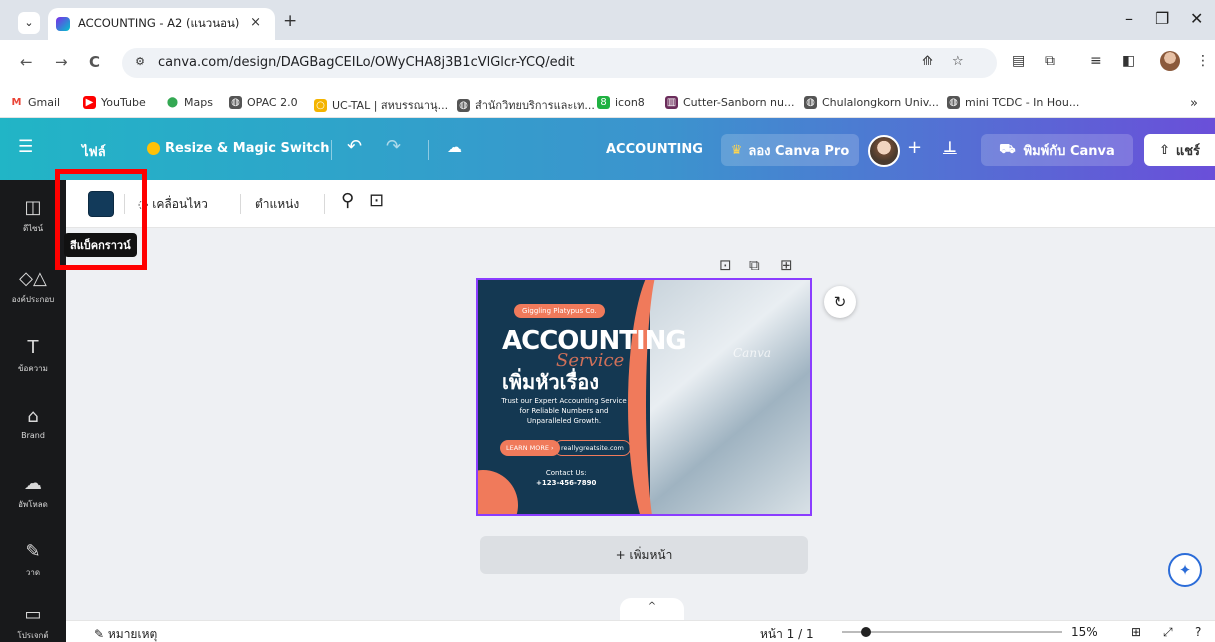  Describe the element at coordinates (725, 265) in the screenshot. I see `page-lock-icon: ⊡` at that location.